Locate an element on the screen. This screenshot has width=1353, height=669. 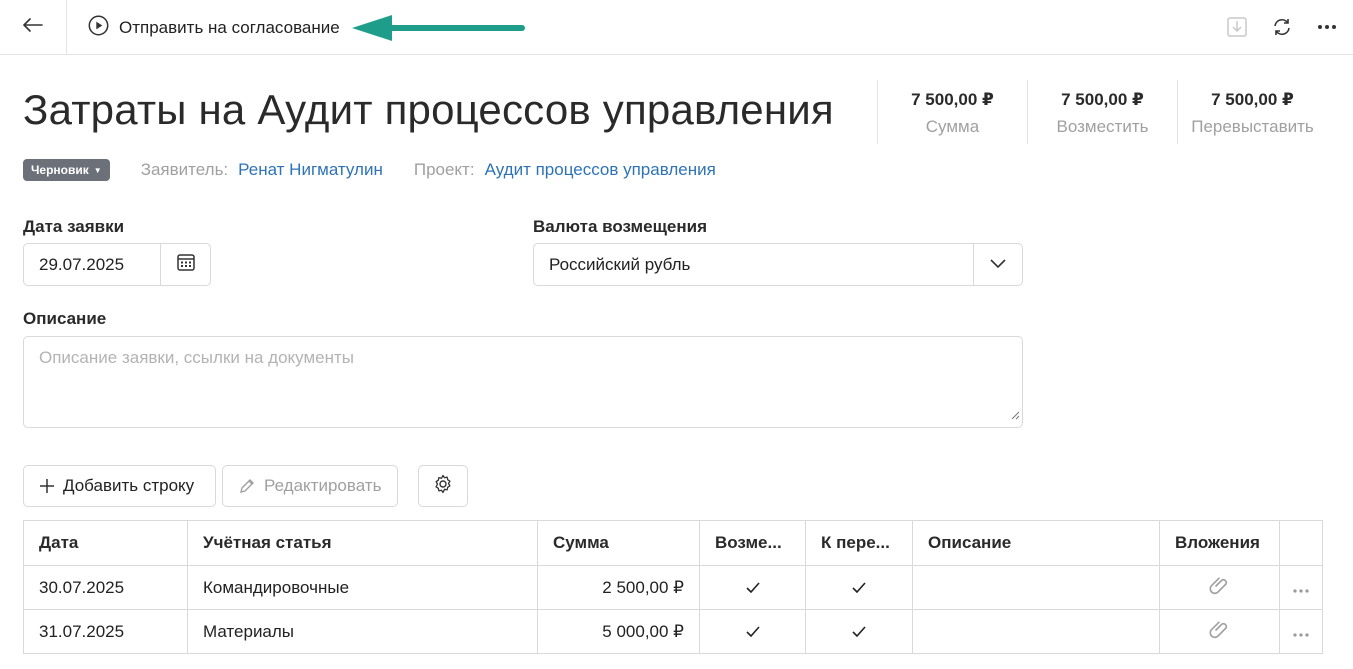
gear-icon is located at coordinates (443, 486).